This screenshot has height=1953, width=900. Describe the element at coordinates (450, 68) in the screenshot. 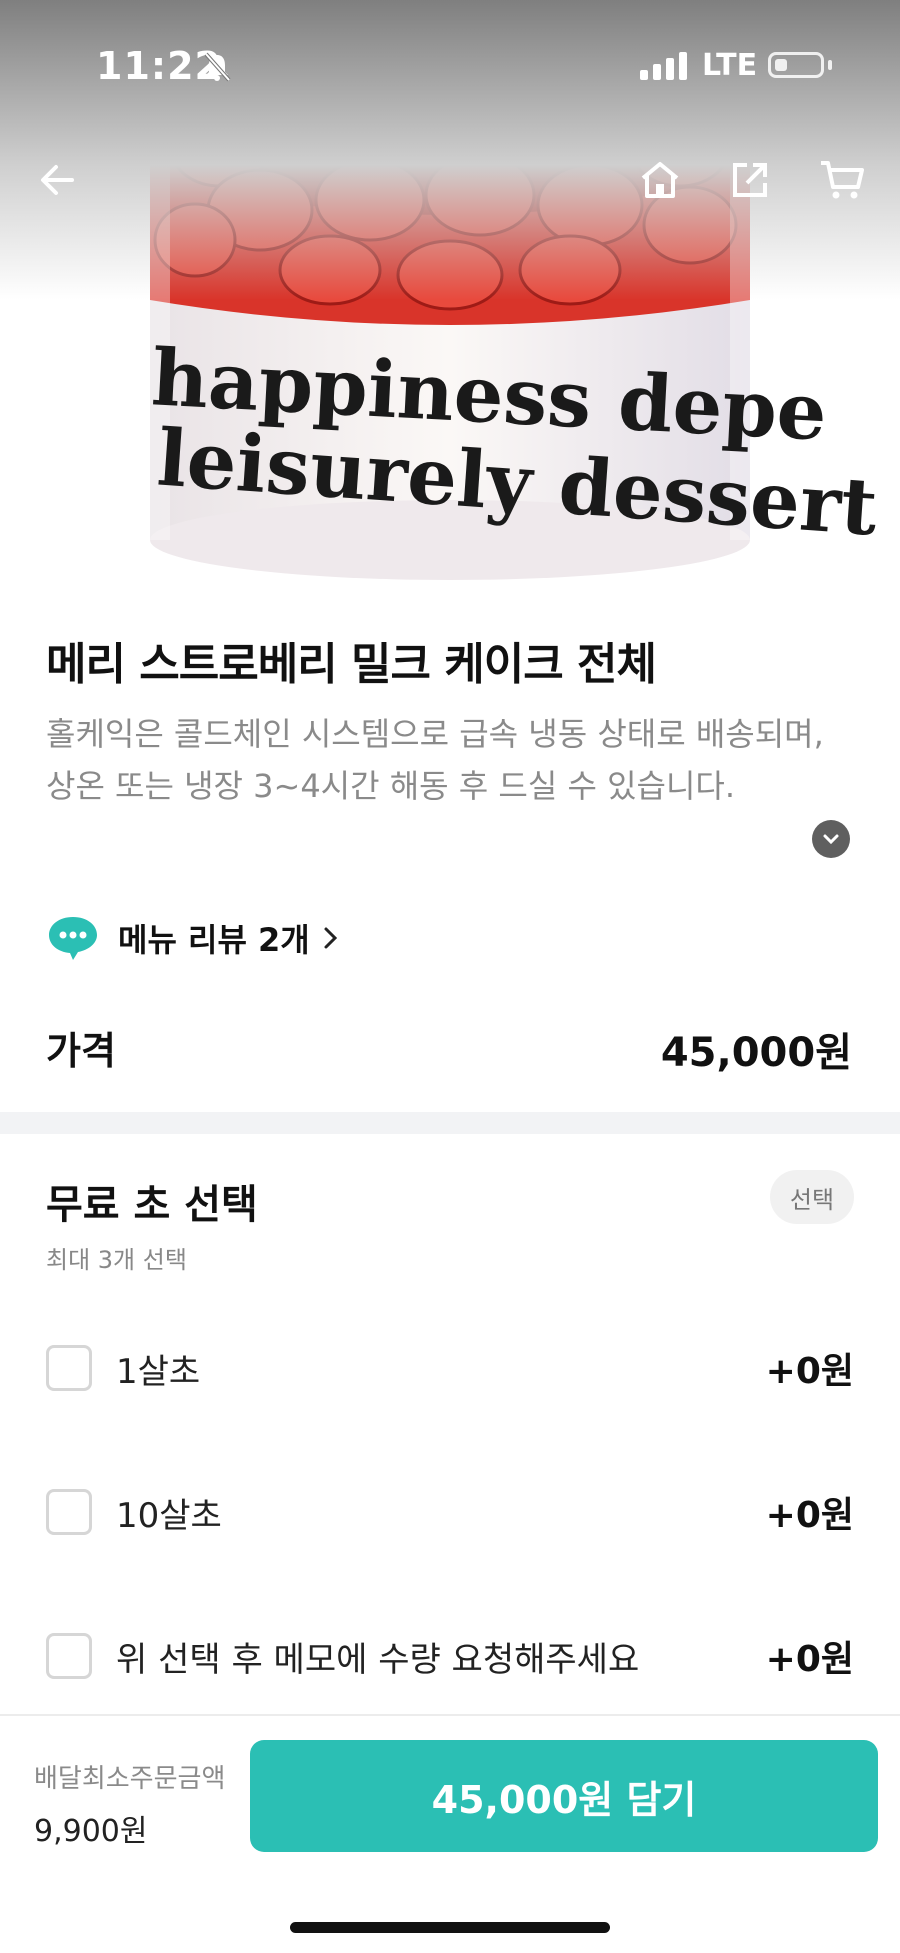

I see `status-bar: 11:22 LTE` at that location.